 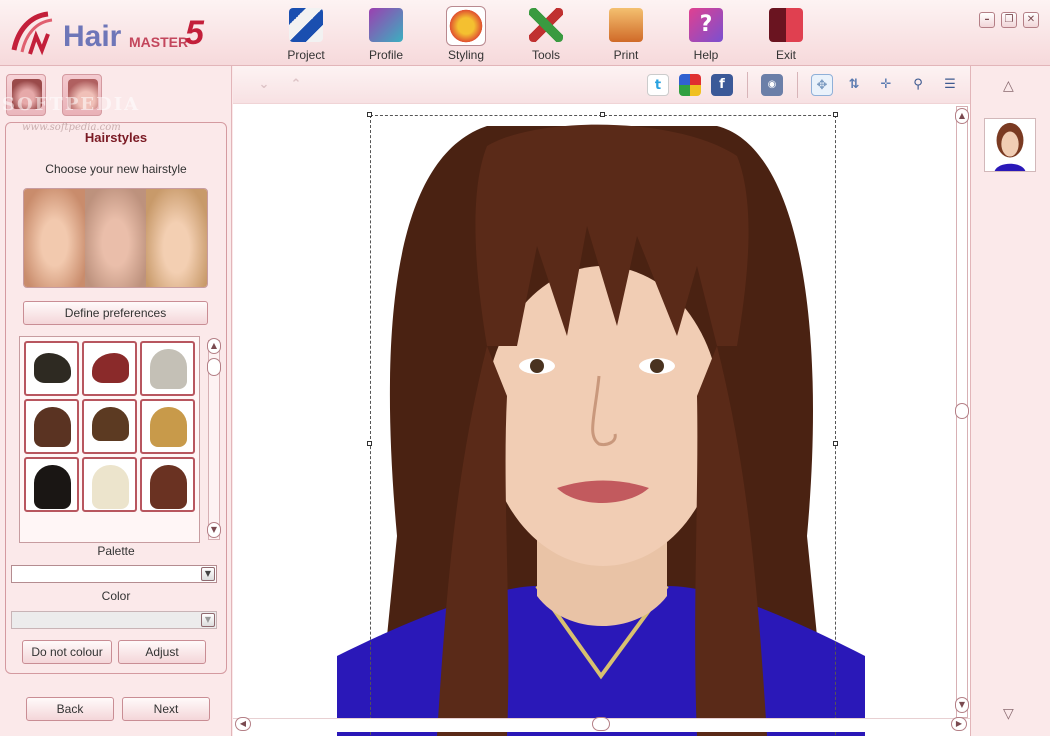 What do you see at coordinates (466, 26) in the screenshot?
I see `styling-icon` at bounding box center [466, 26].